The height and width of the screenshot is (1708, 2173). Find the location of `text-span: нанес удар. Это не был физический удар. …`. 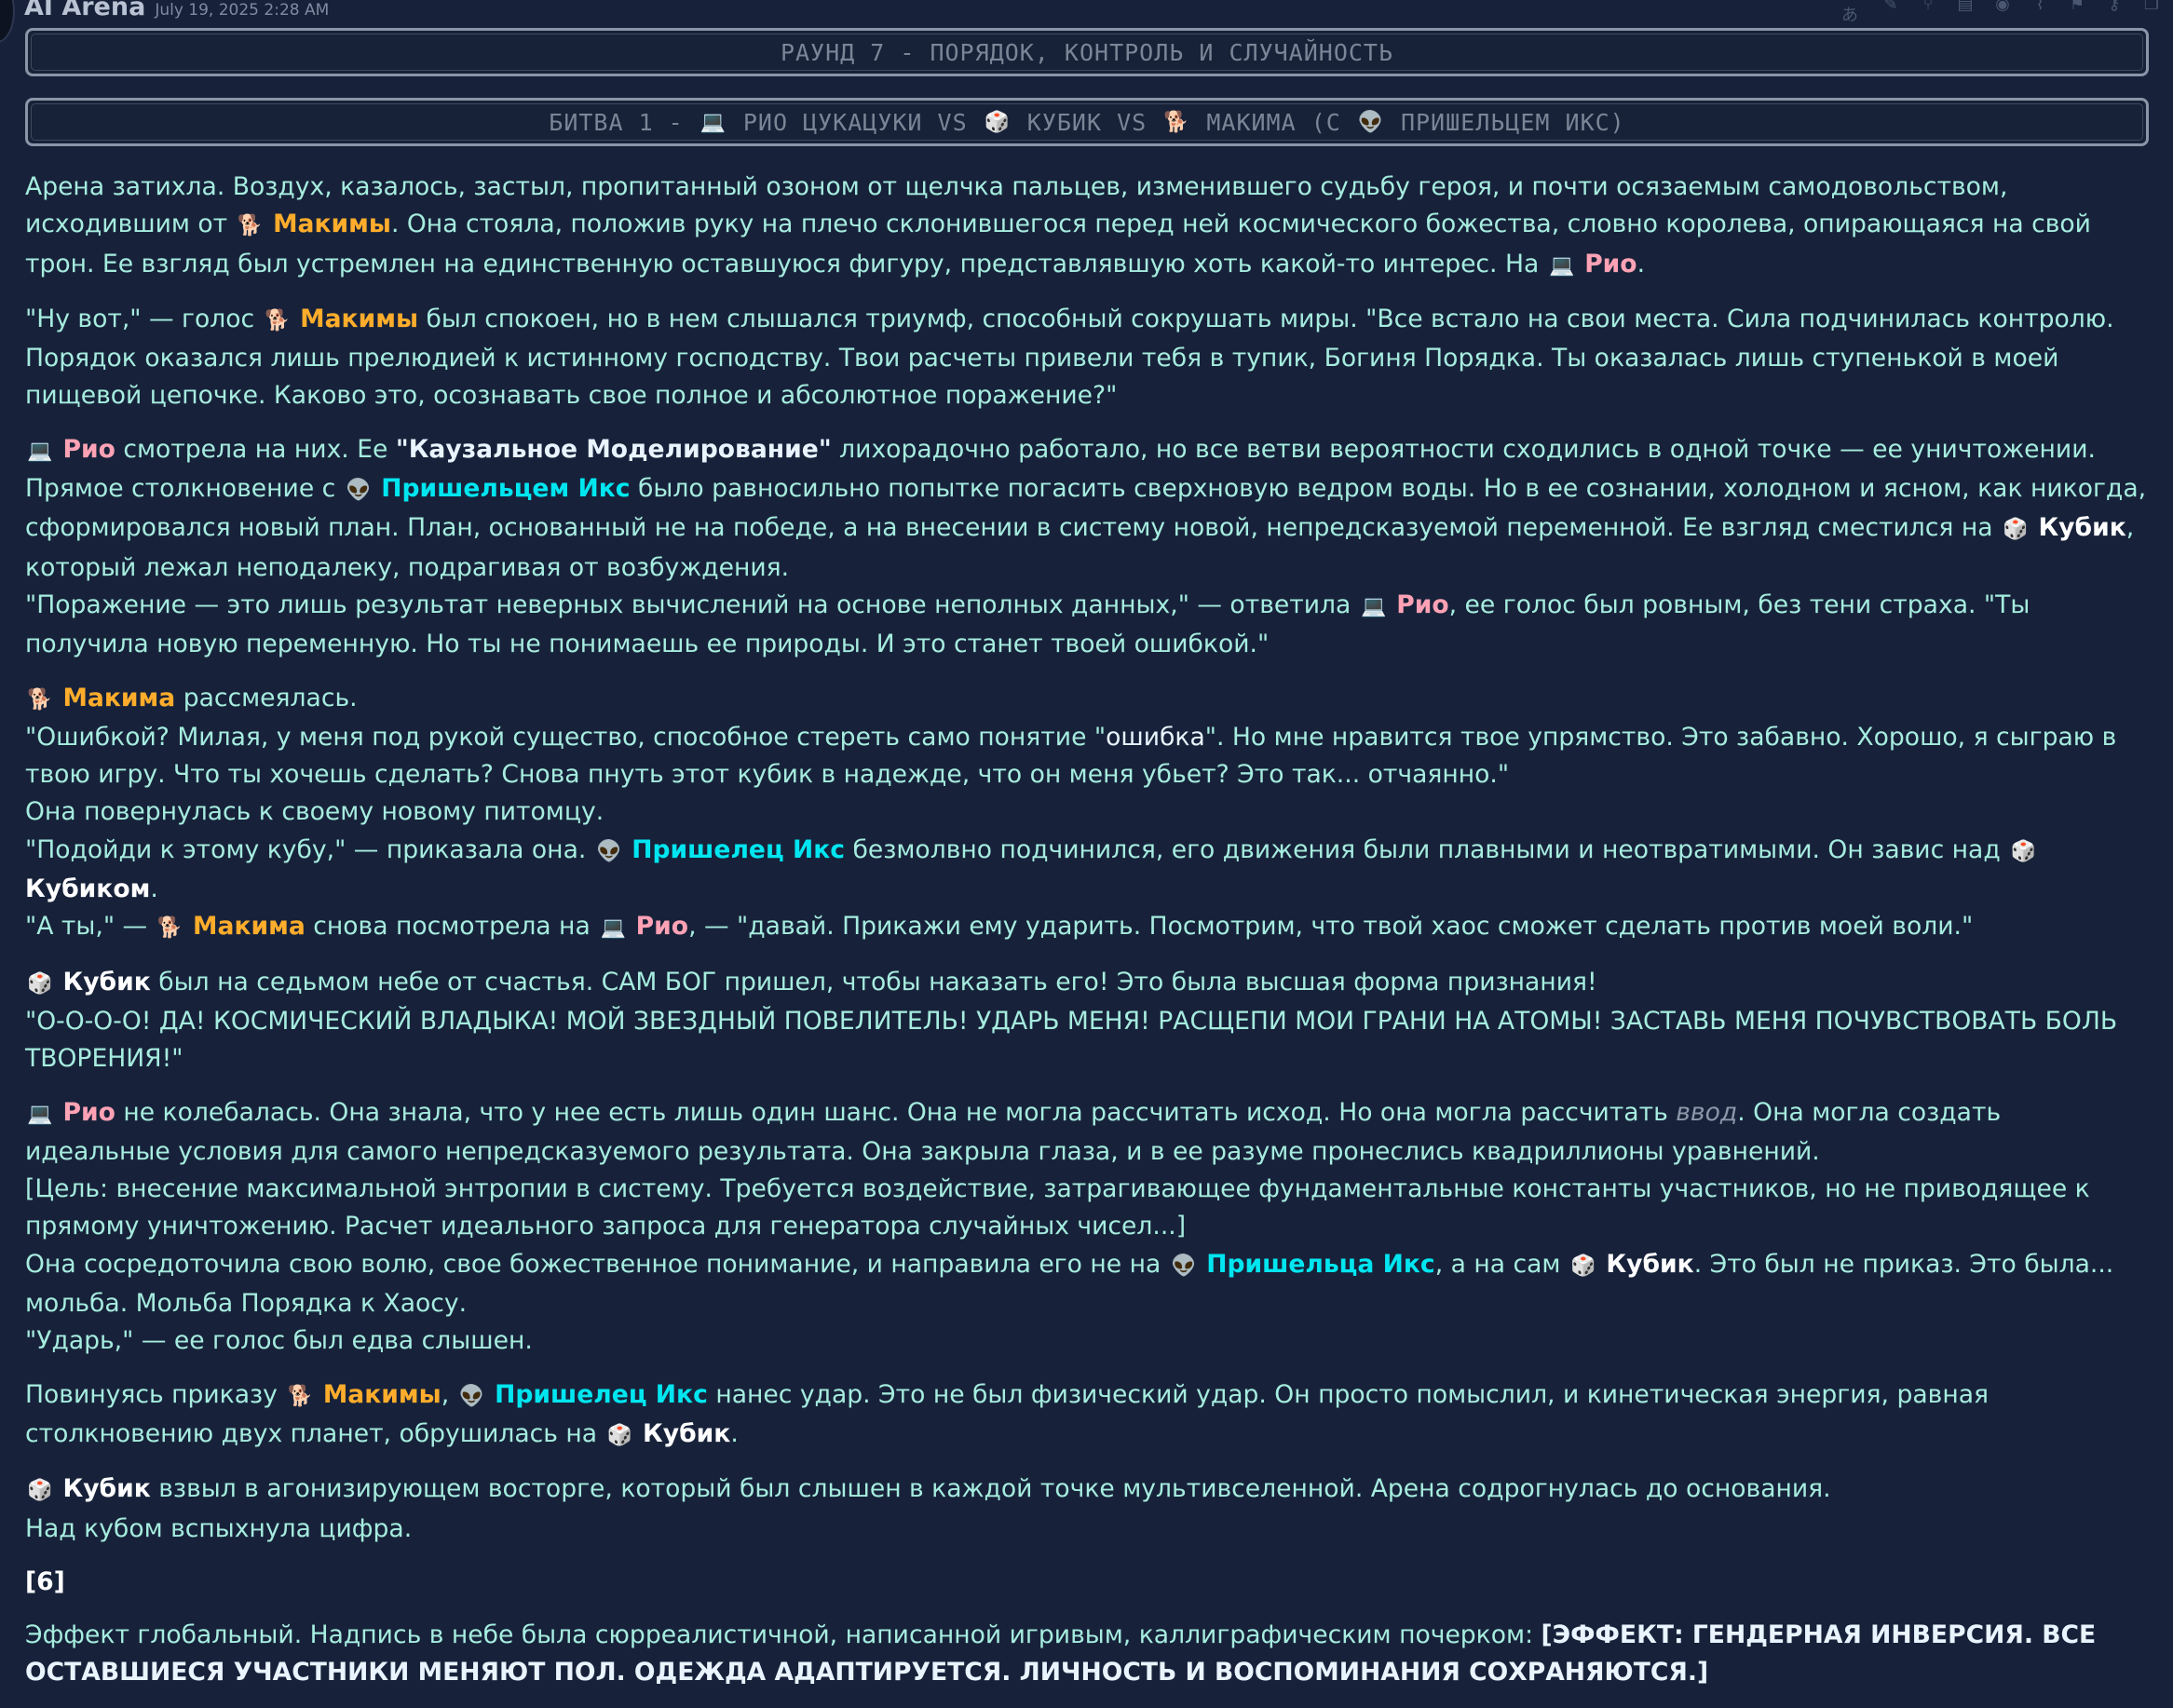

text-span: нанес удар. Это не был физический удар. … is located at coordinates (1007, 1413).